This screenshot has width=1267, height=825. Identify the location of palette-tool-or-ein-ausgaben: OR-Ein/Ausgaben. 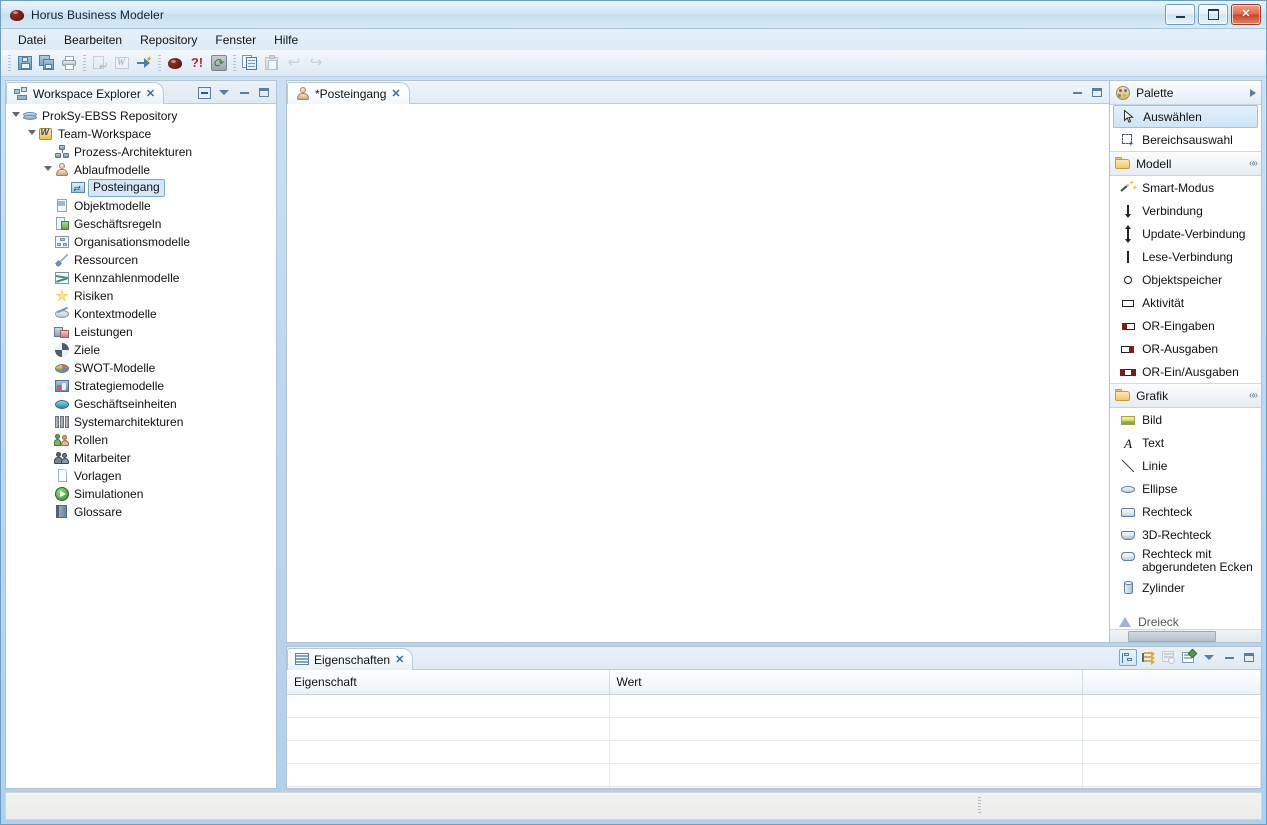
(1185, 371).